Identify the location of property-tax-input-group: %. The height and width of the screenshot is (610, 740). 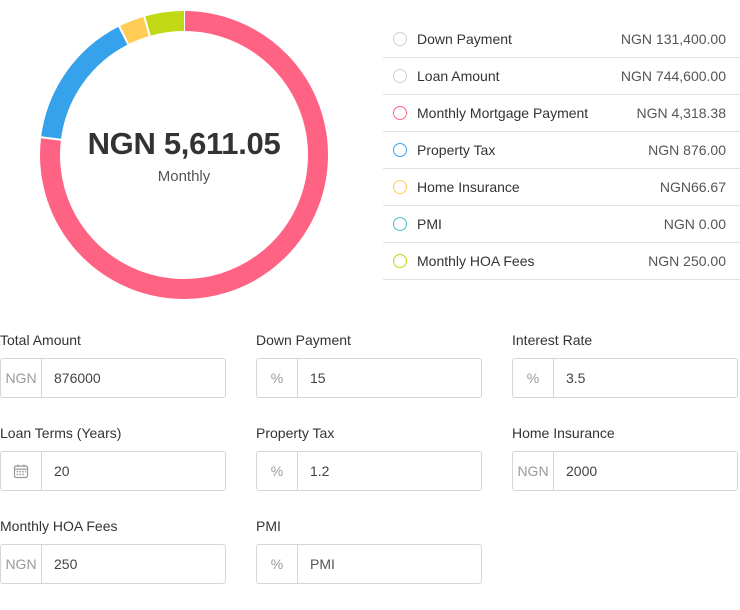
(369, 471).